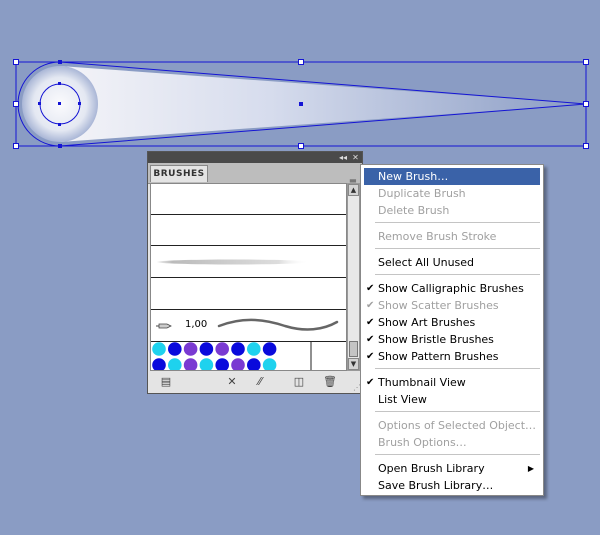 The height and width of the screenshot is (535, 600). What do you see at coordinates (414, 210) in the screenshot?
I see `menu-item-label: Delete Brush` at bounding box center [414, 210].